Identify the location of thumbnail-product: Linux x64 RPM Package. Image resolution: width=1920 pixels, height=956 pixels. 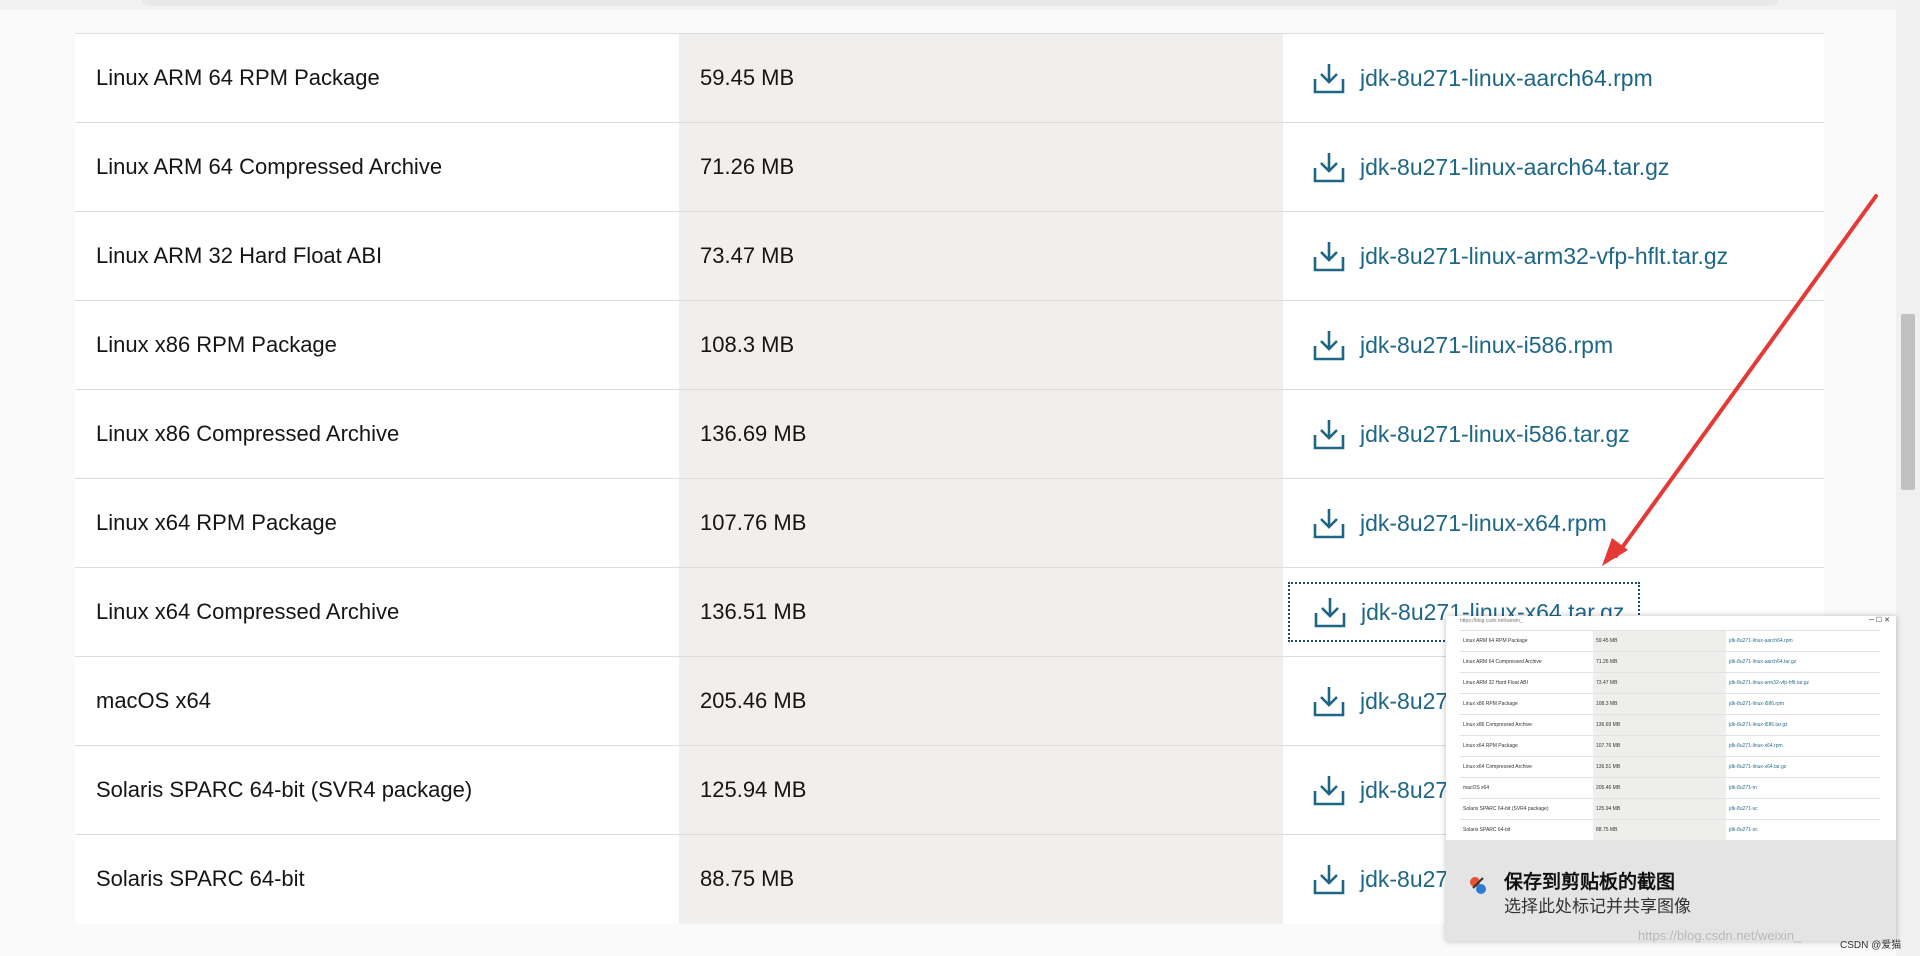
(1526, 746).